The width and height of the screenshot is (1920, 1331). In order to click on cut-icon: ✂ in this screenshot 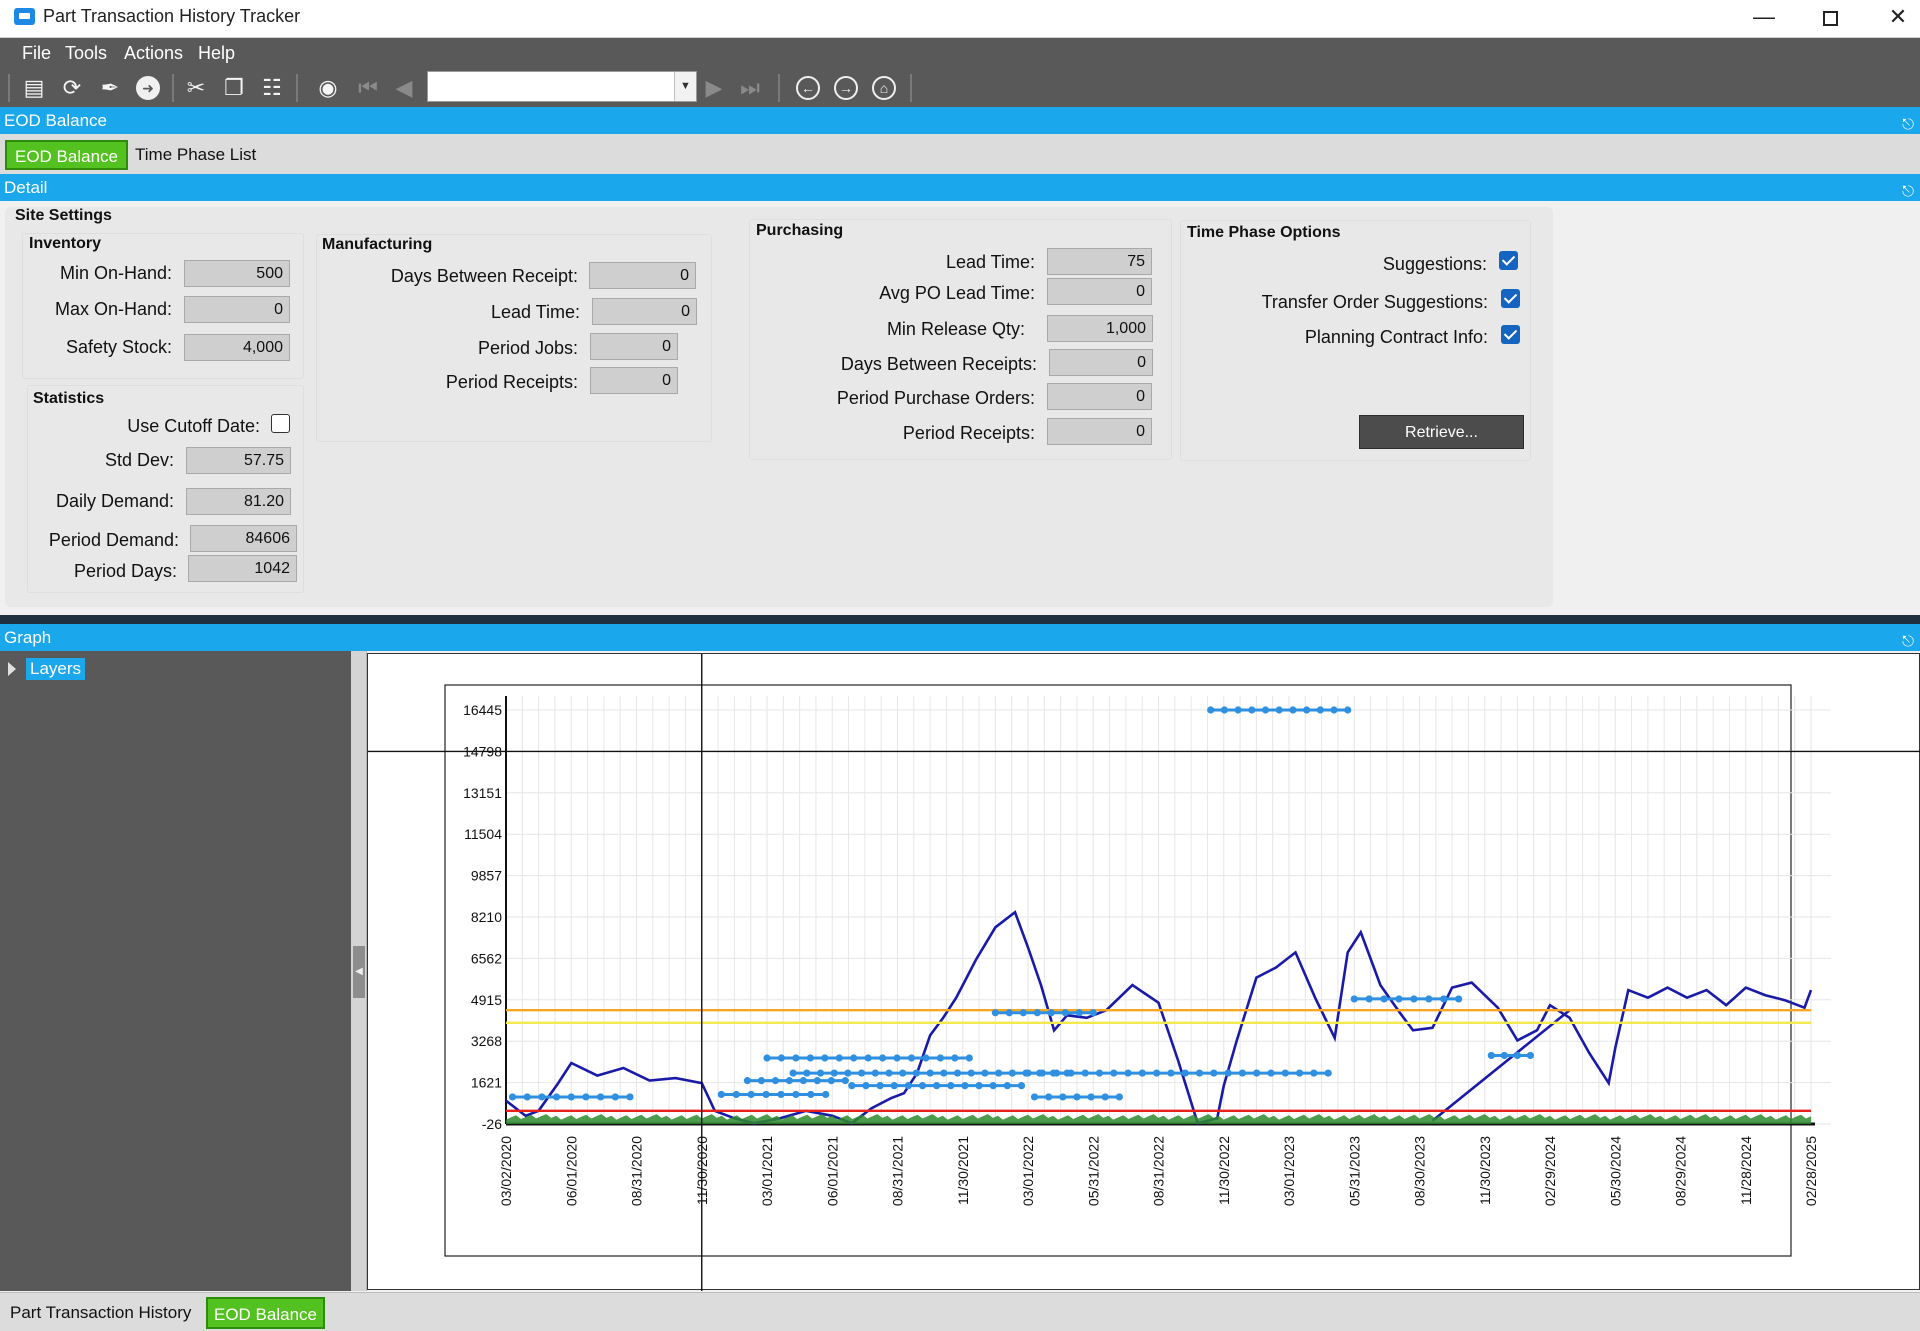, I will do `click(196, 88)`.